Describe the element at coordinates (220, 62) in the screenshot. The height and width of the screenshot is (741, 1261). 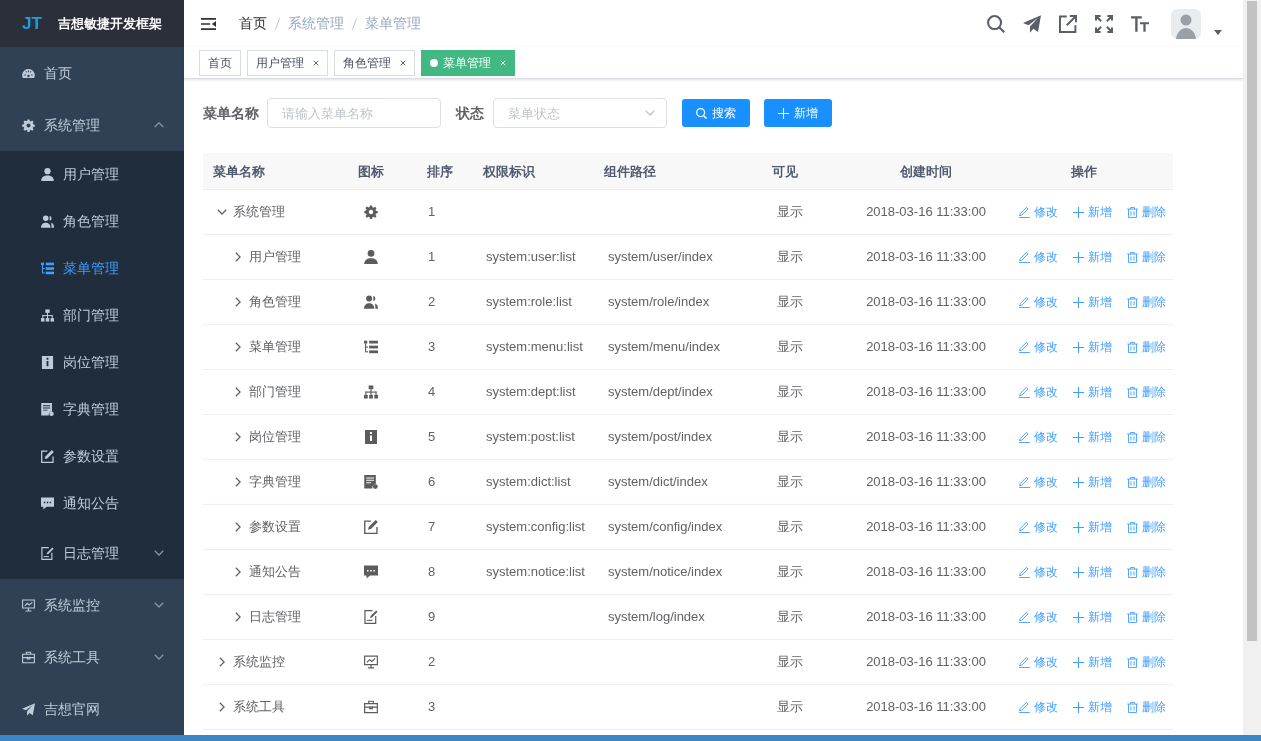
I see `tab: 首页` at that location.